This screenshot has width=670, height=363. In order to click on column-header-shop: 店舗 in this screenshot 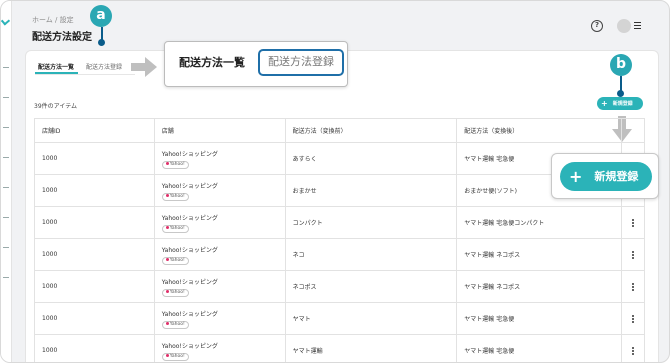, I will do `click(219, 130)`.